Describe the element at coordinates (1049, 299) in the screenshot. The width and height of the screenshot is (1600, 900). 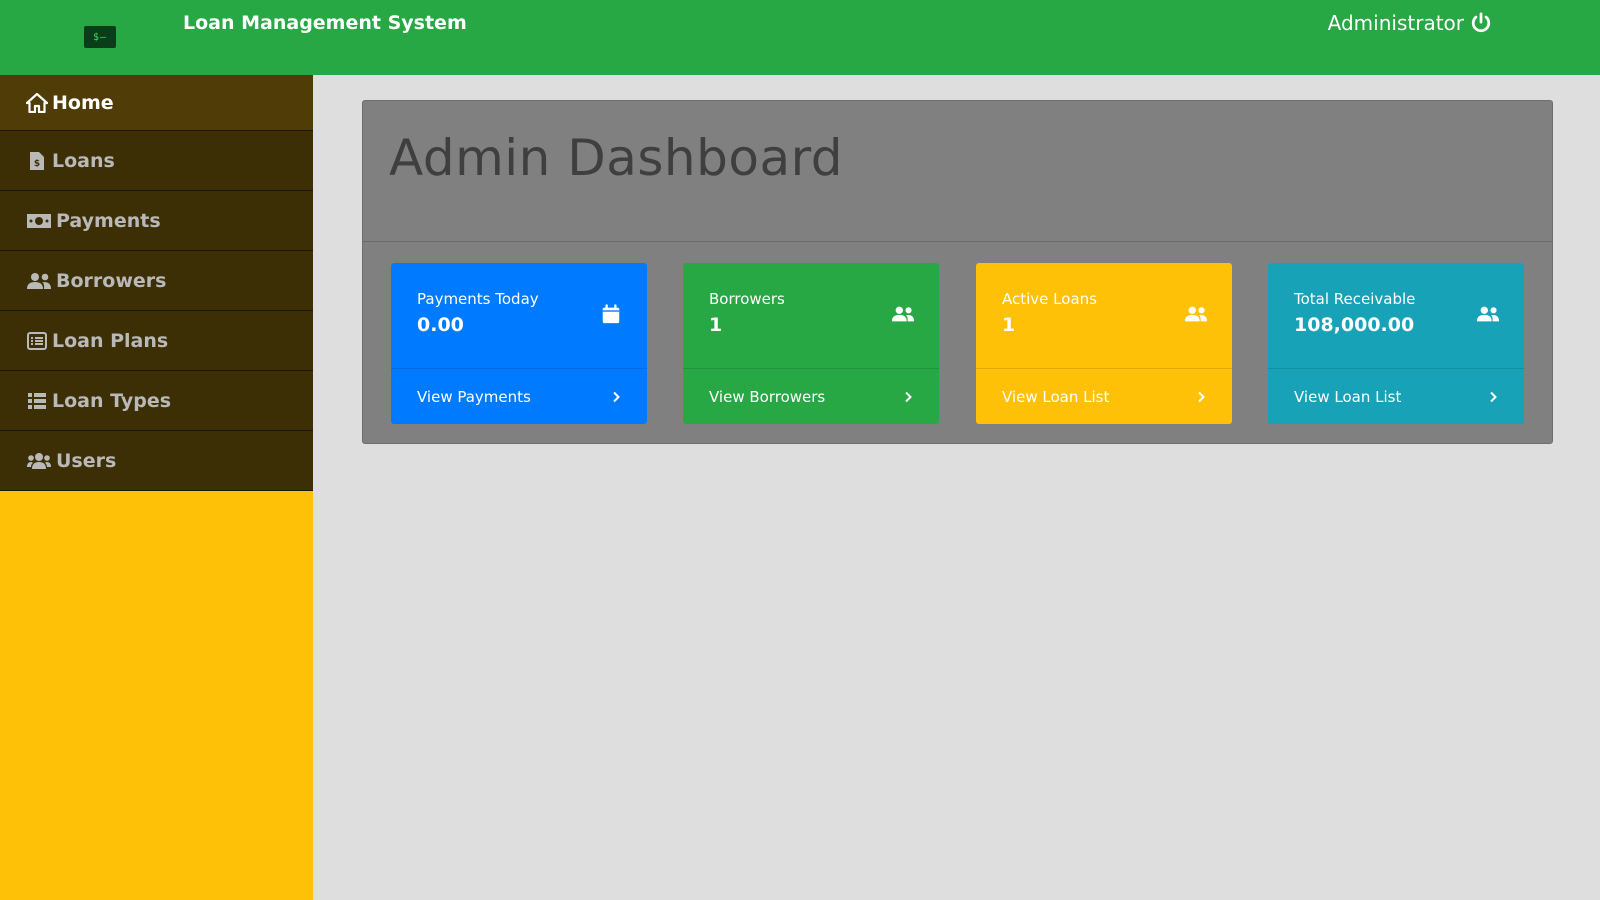
I see `card-label: Active Loans` at that location.